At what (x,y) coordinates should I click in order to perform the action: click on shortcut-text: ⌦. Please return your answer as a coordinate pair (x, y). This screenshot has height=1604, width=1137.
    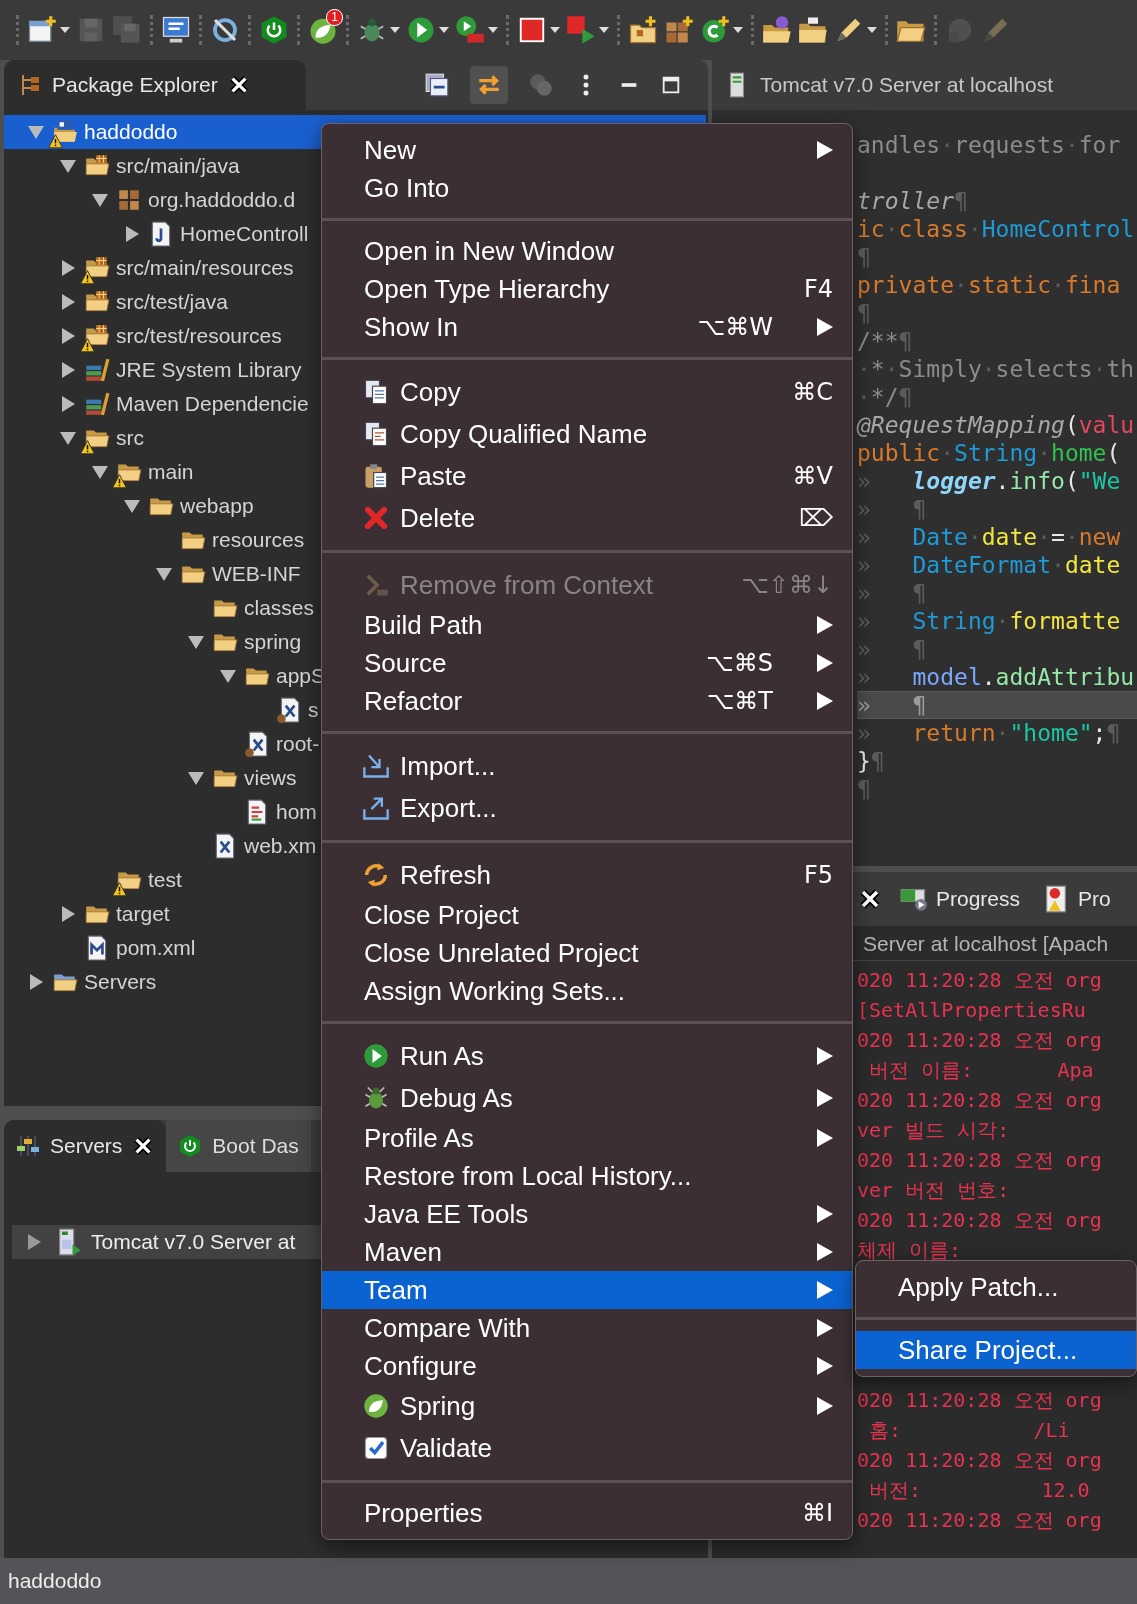
    Looking at the image, I should click on (816, 518).